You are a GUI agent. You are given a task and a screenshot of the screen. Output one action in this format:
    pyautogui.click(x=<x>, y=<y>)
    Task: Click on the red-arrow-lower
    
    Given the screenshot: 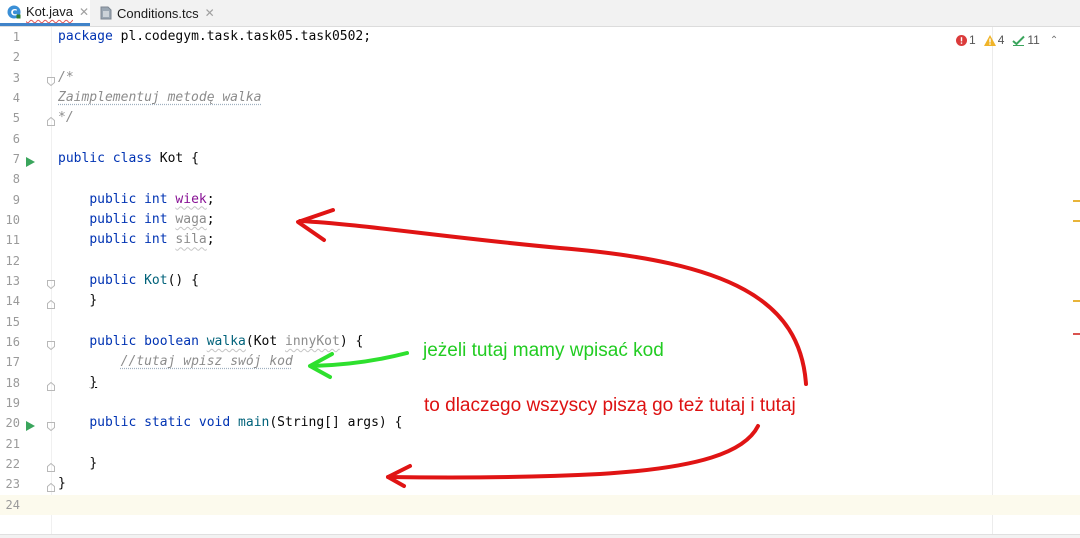 What is the action you would take?
    pyautogui.click(x=573, y=452)
    